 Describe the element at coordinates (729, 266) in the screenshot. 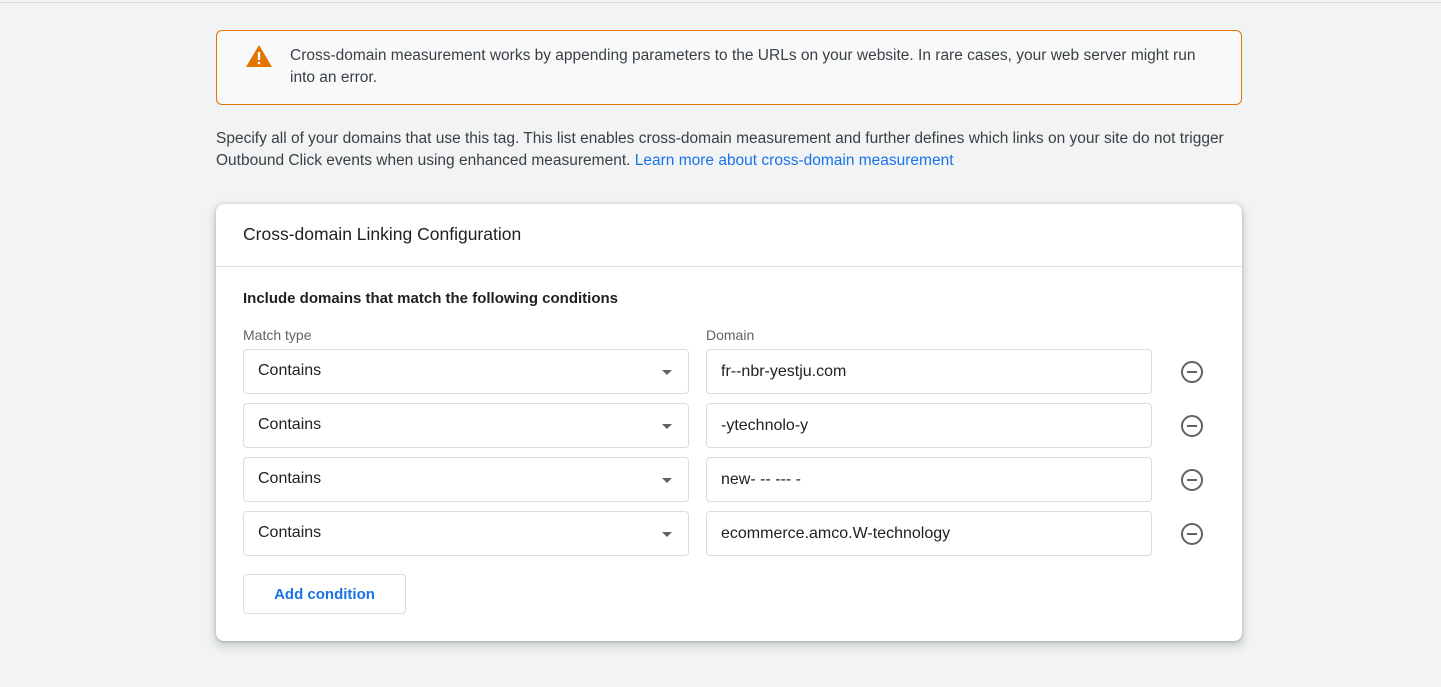

I see `card-divider` at that location.